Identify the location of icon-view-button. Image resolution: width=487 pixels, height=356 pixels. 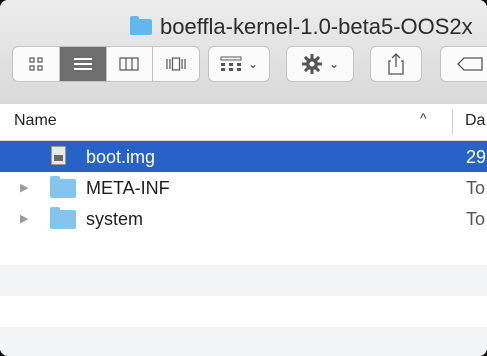
(36, 64).